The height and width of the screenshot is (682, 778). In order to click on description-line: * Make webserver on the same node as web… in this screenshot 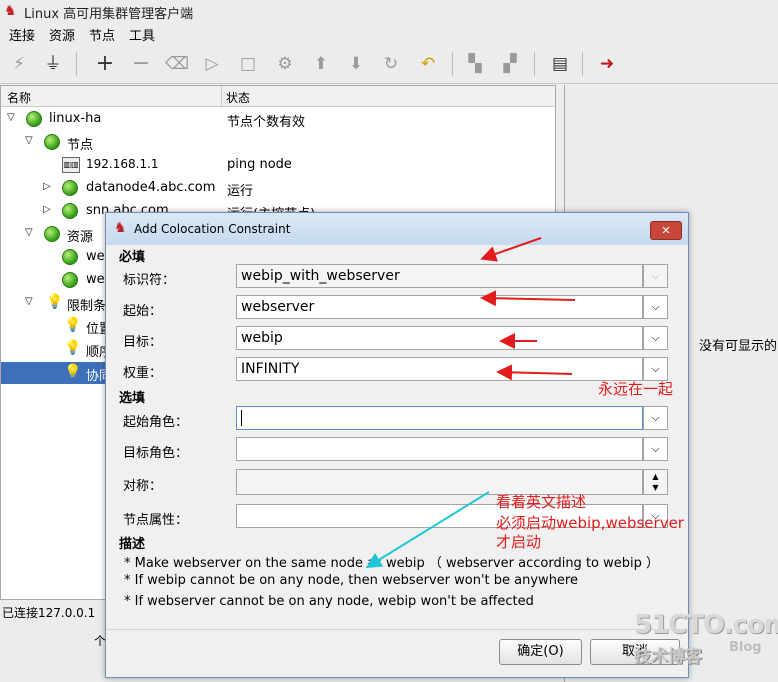, I will do `click(392, 563)`.